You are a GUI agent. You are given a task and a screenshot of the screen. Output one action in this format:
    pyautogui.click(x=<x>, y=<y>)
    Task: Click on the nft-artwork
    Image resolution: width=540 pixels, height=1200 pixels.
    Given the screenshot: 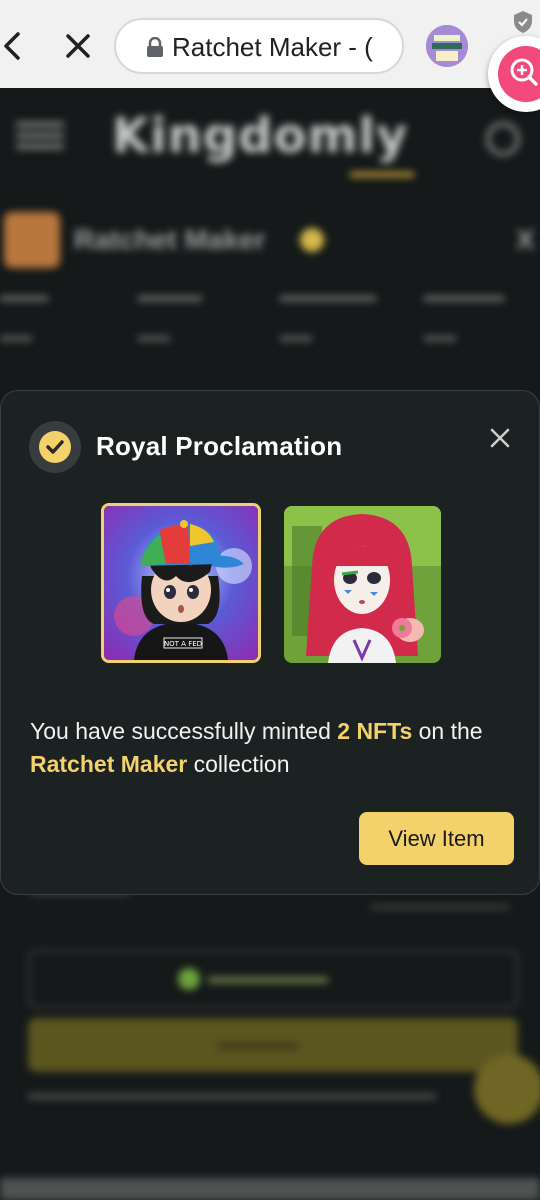 What is the action you would take?
    pyautogui.click(x=362, y=584)
    